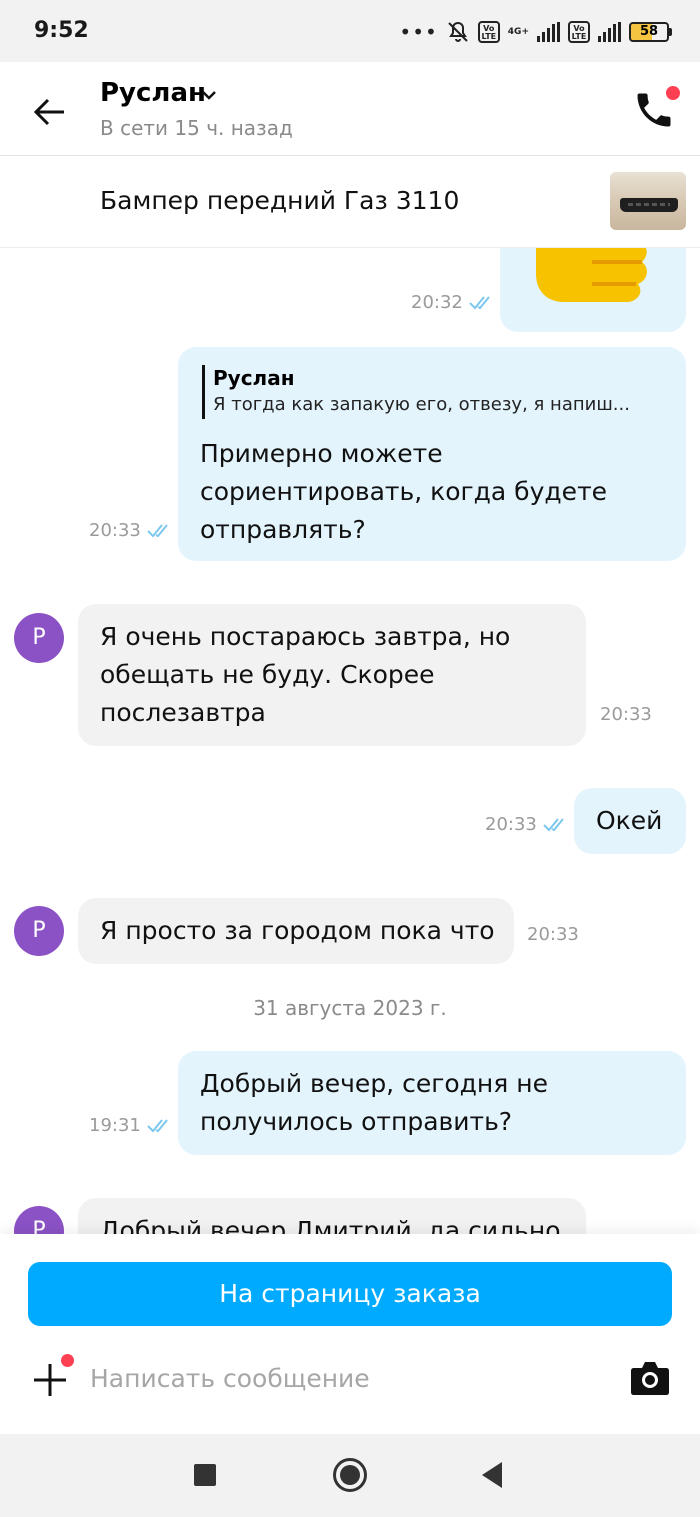 This screenshot has height=1517, width=700. Describe the element at coordinates (374, 1083) in the screenshot. I see `message-text-line: Добрый вечер, сегодня не` at that location.